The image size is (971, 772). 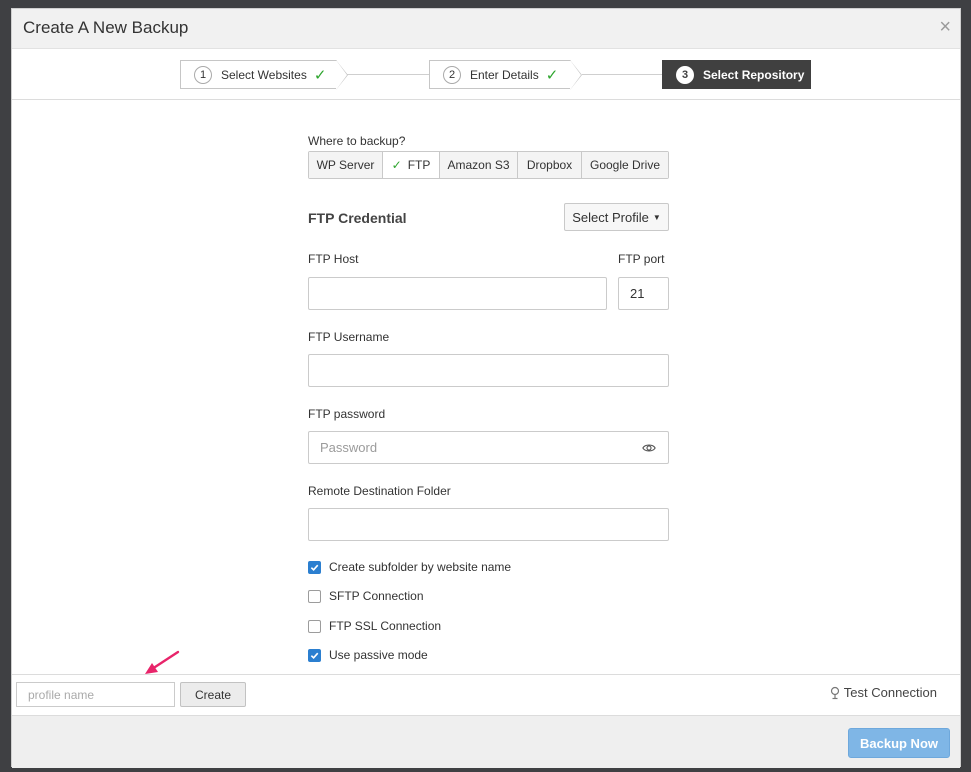 What do you see at coordinates (376, 596) in the screenshot?
I see `option-label: SFTP Connection` at bounding box center [376, 596].